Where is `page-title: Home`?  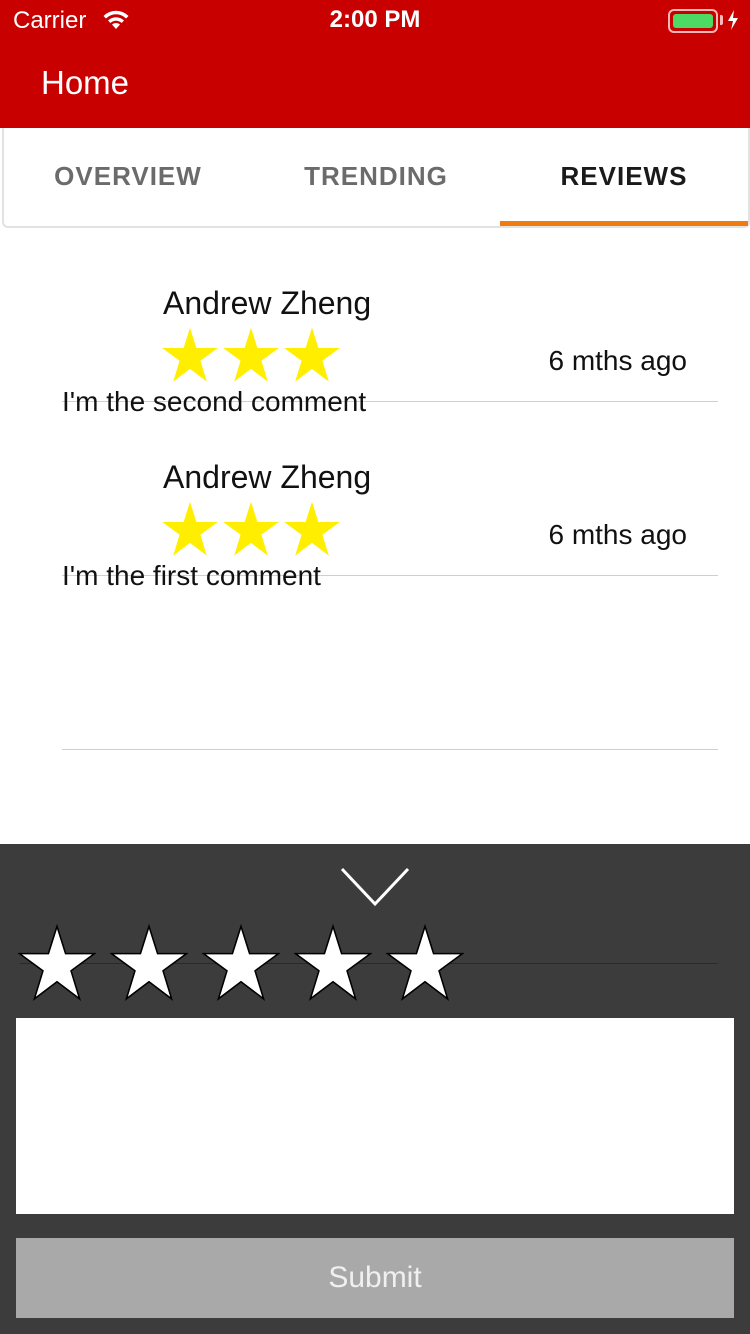 page-title: Home is located at coordinates (85, 82).